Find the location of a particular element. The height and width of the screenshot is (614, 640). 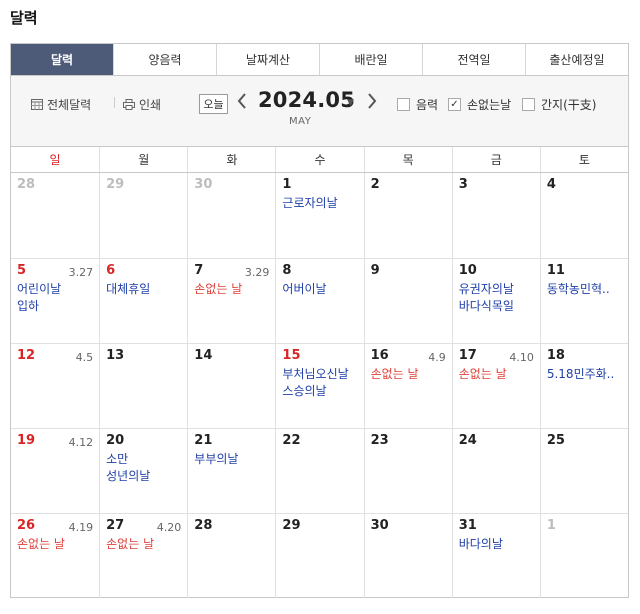

holiday-event: 동학농민혁.. is located at coordinates (584, 289).